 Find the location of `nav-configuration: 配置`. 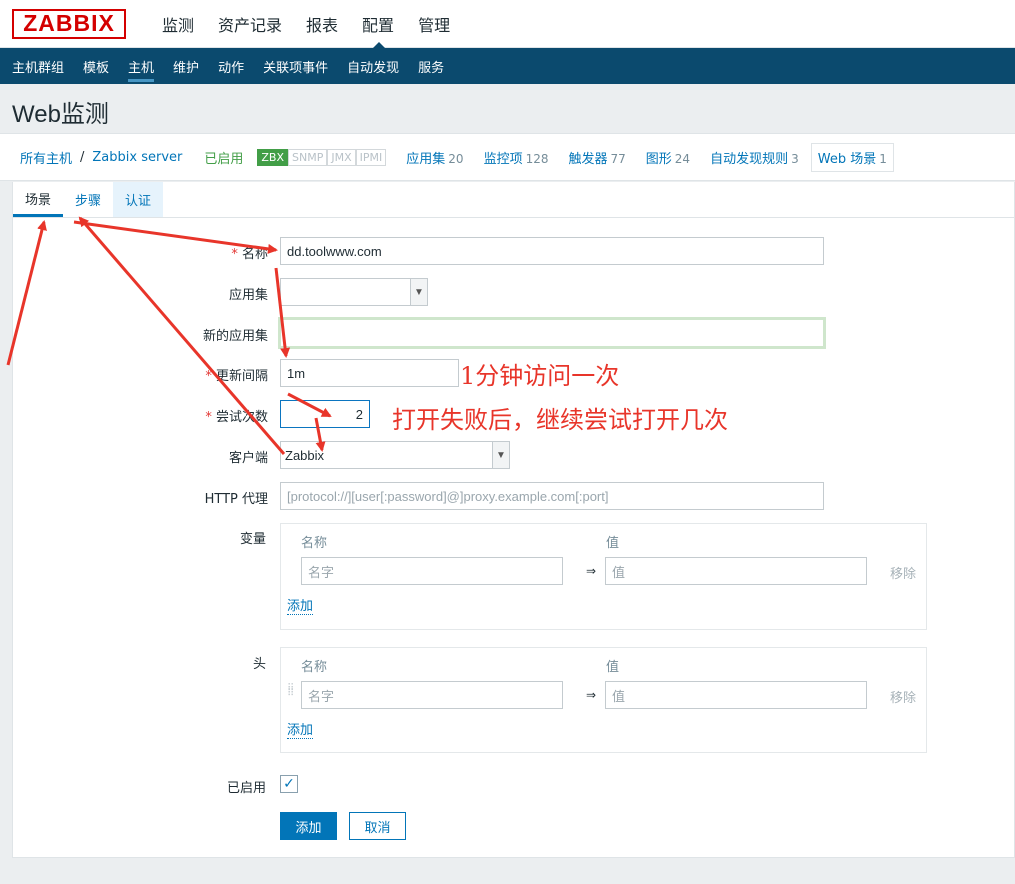

nav-configuration: 配置 is located at coordinates (378, 24).